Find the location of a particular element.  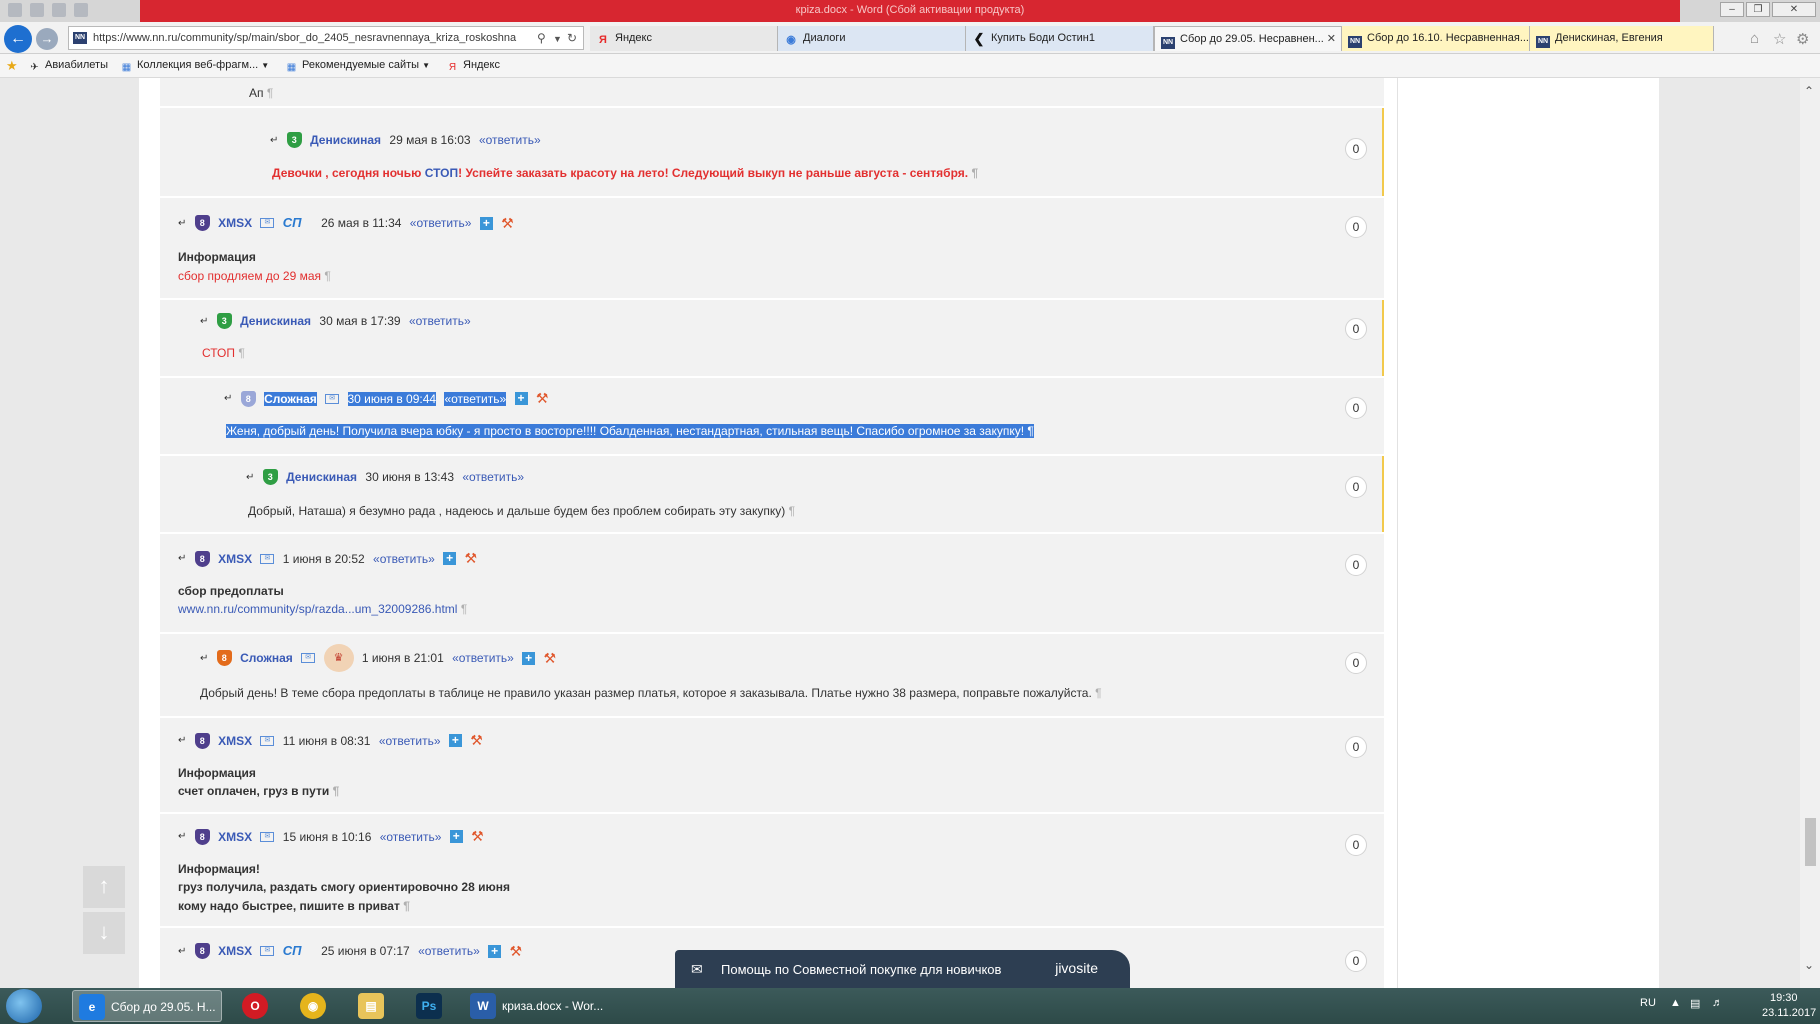

network-icon: ▤ is located at coordinates (1695, 1003).